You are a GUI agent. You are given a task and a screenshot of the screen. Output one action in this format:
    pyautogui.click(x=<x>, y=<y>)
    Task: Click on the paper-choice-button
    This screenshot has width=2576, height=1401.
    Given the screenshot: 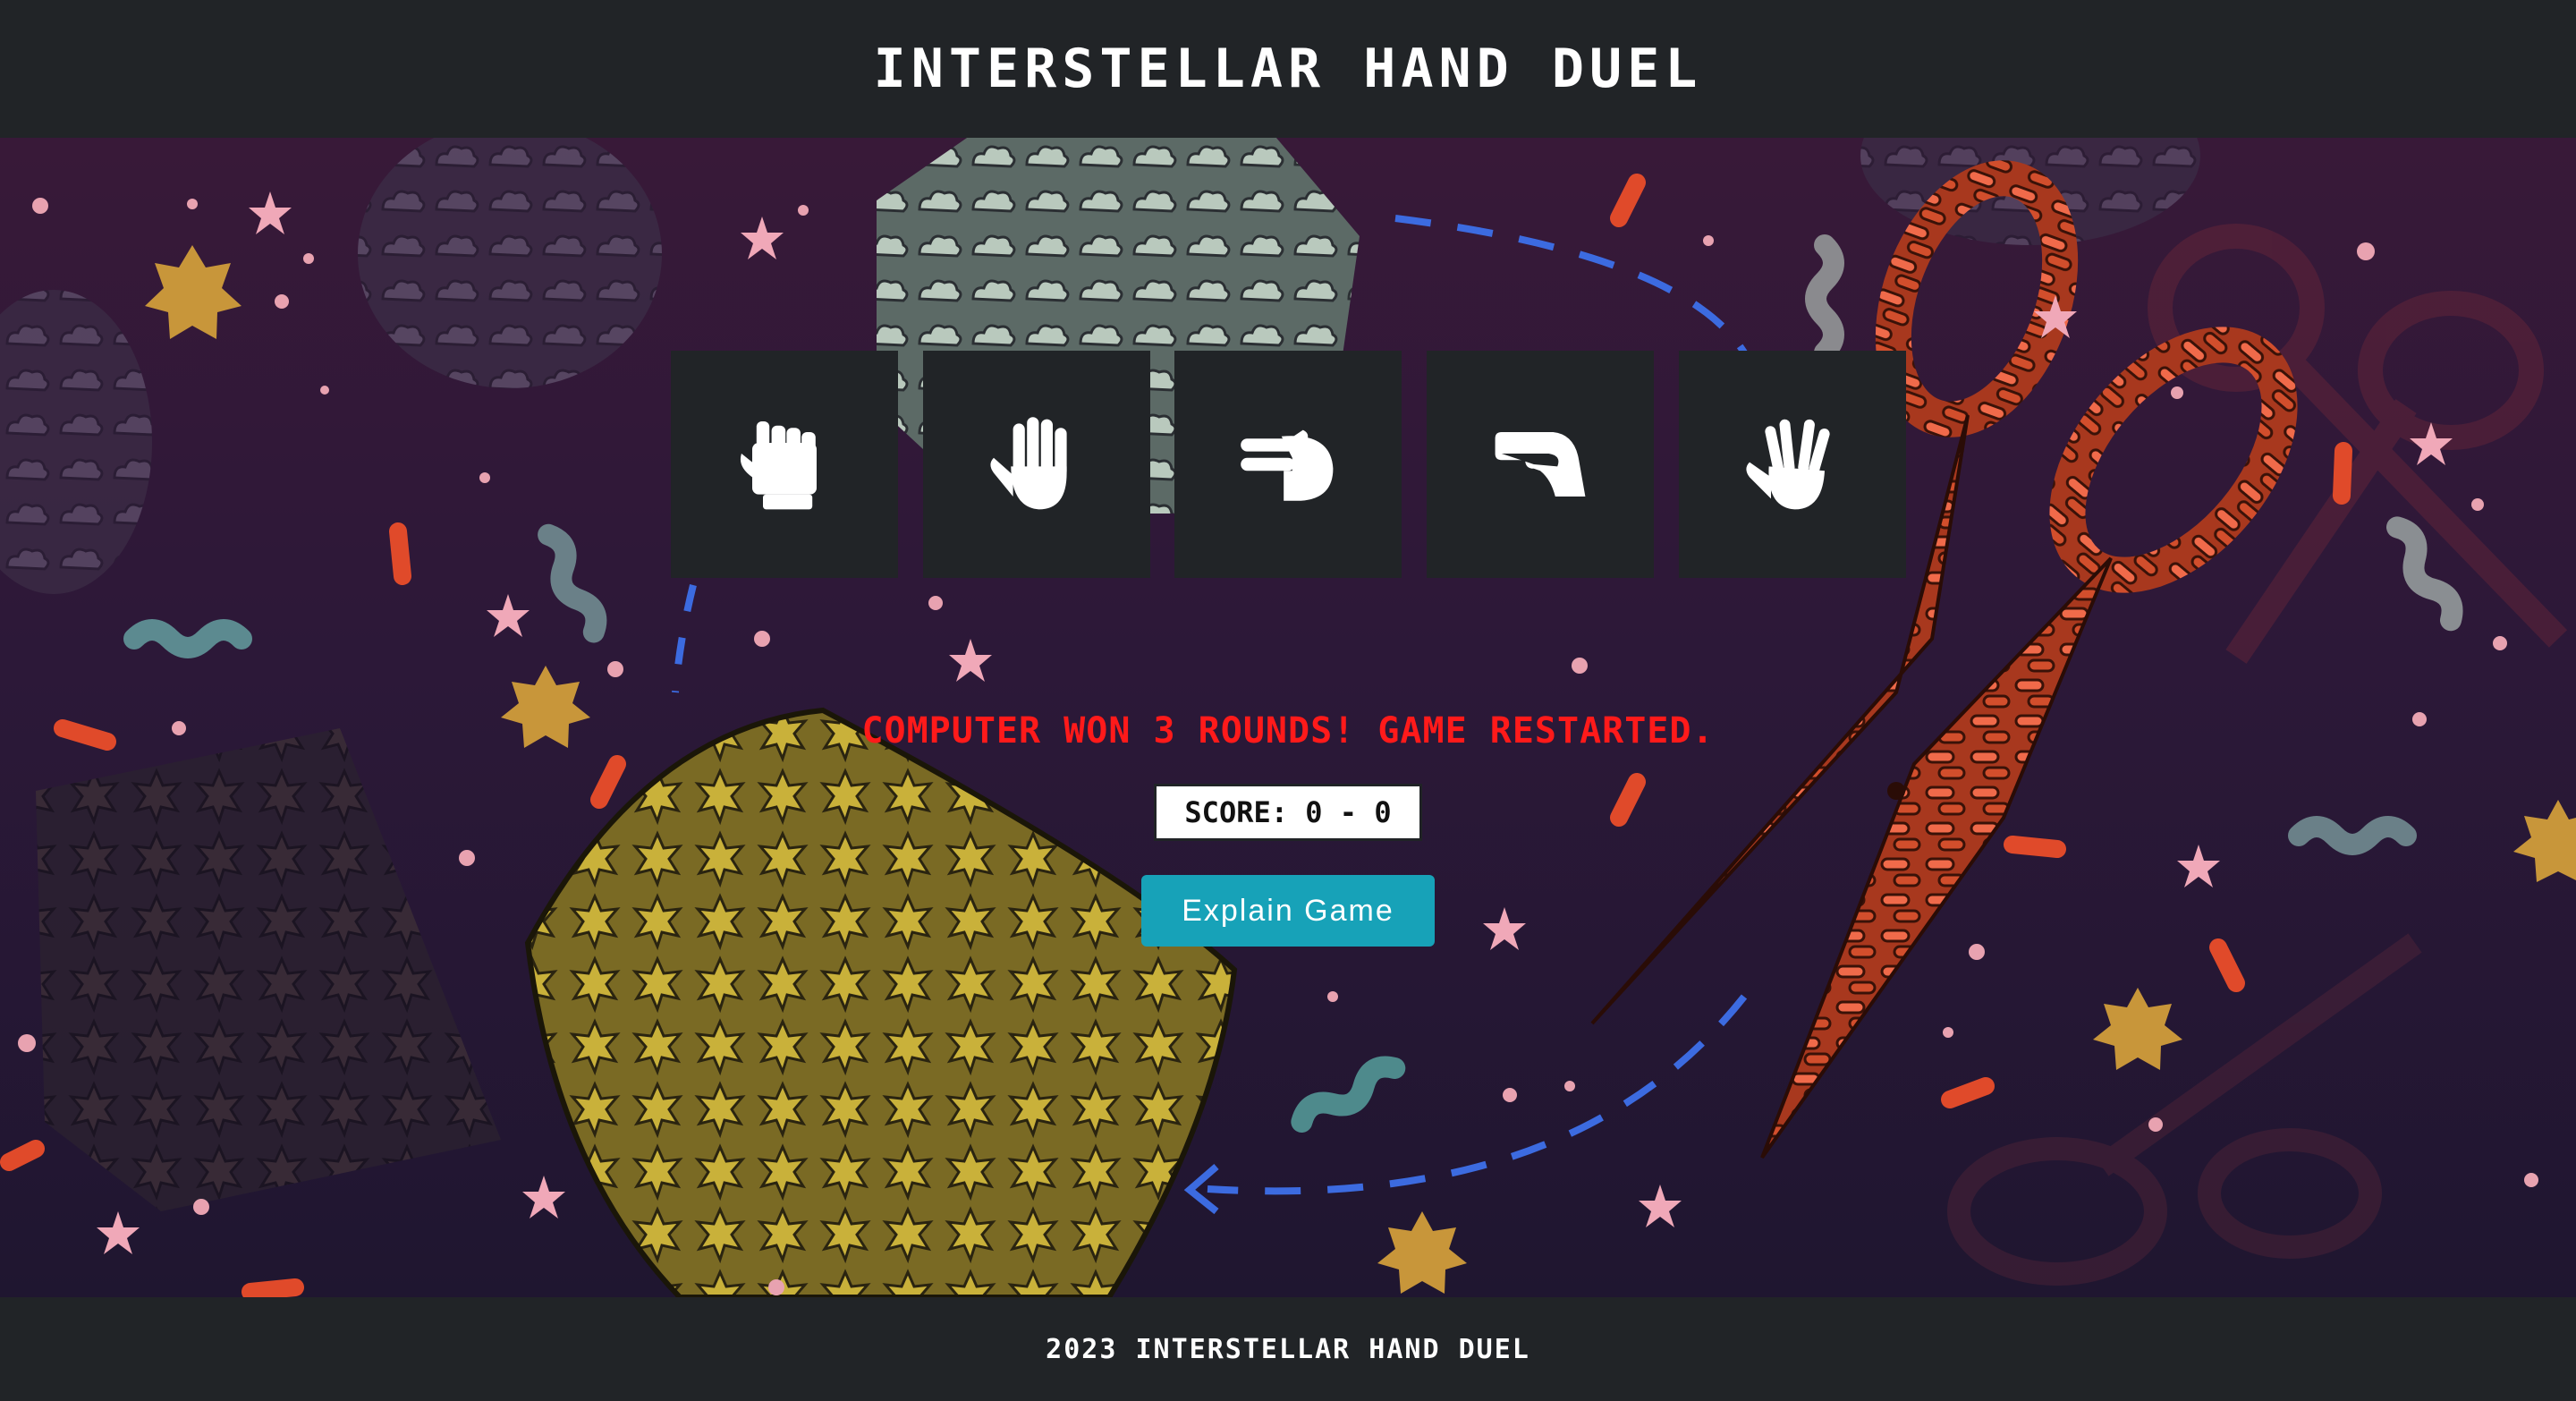 What is the action you would take?
    pyautogui.click(x=1036, y=464)
    